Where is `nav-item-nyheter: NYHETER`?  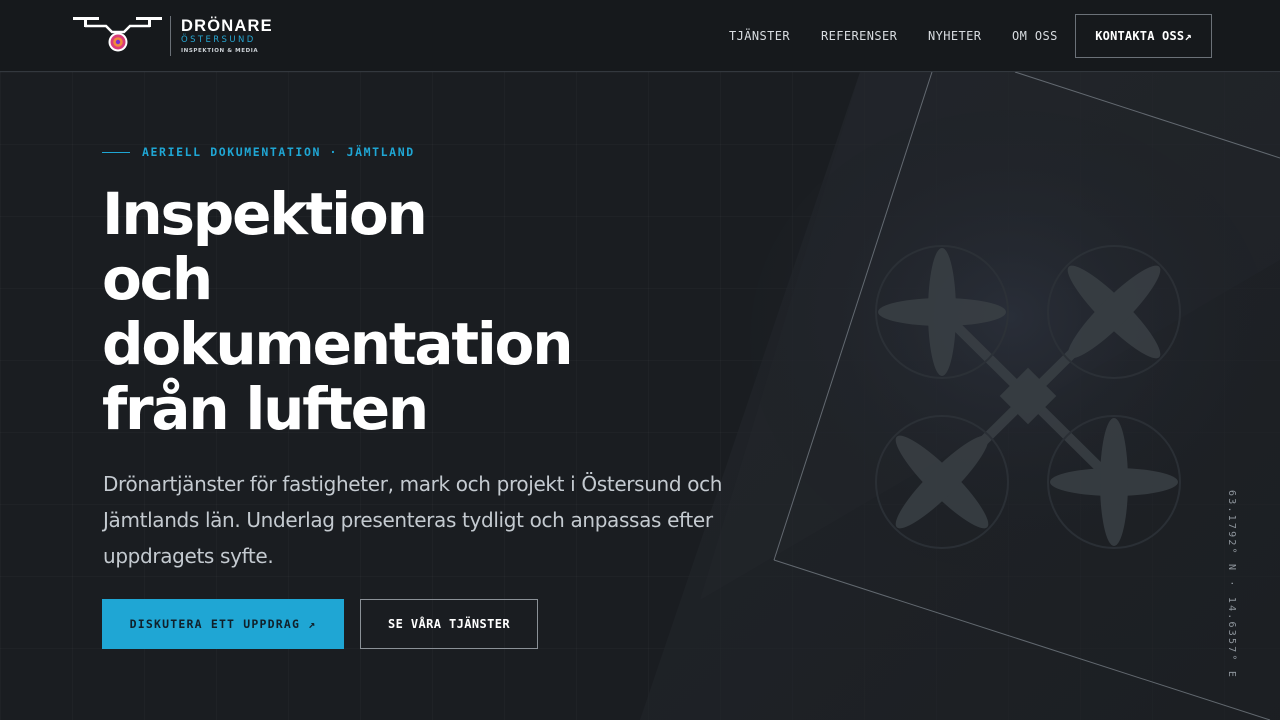
nav-item-nyheter: NYHETER is located at coordinates (954, 36).